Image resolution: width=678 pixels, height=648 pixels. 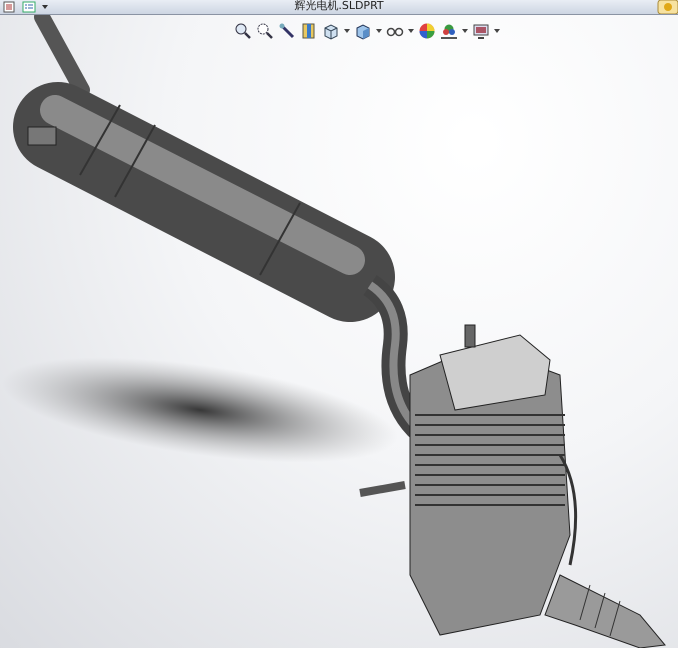 I want to click on color-wheel-icon, so click(x=427, y=31).